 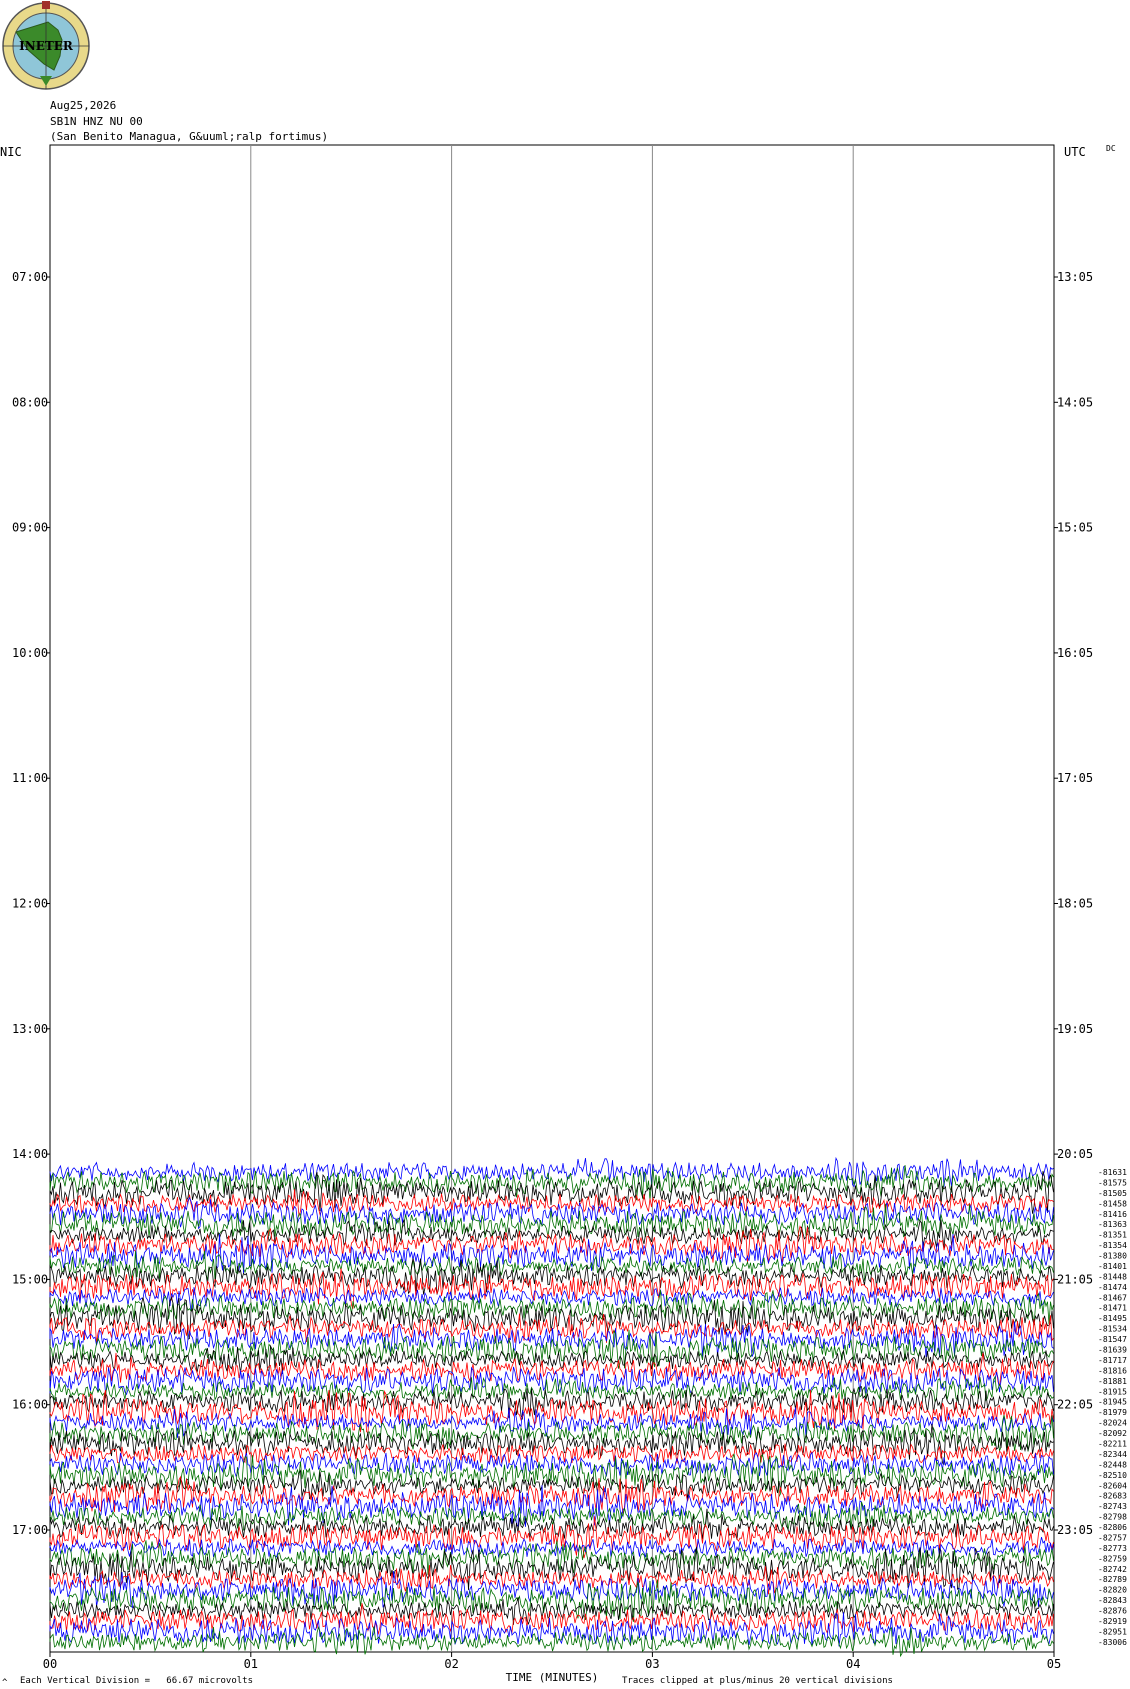 I want to click on x-tick-label: 02, so click(x=451, y=1664).